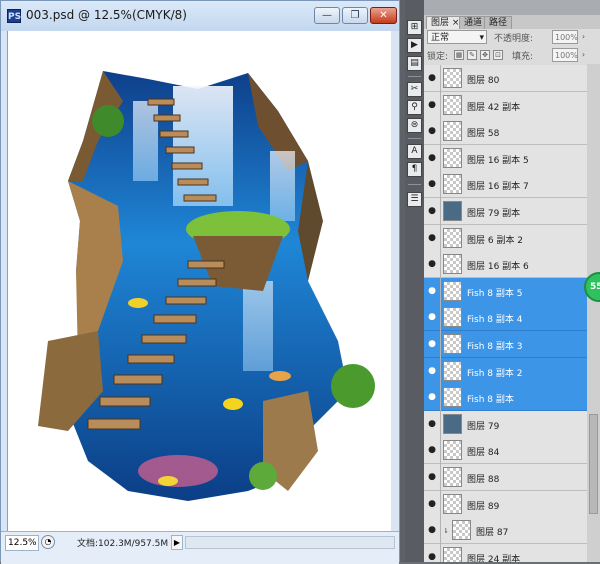 The height and width of the screenshot is (564, 600). Describe the element at coordinates (200, 16) in the screenshot. I see `title-bar: PS 003.psd @ 12.5%(CMYK/8) — ❐ ✕` at that location.